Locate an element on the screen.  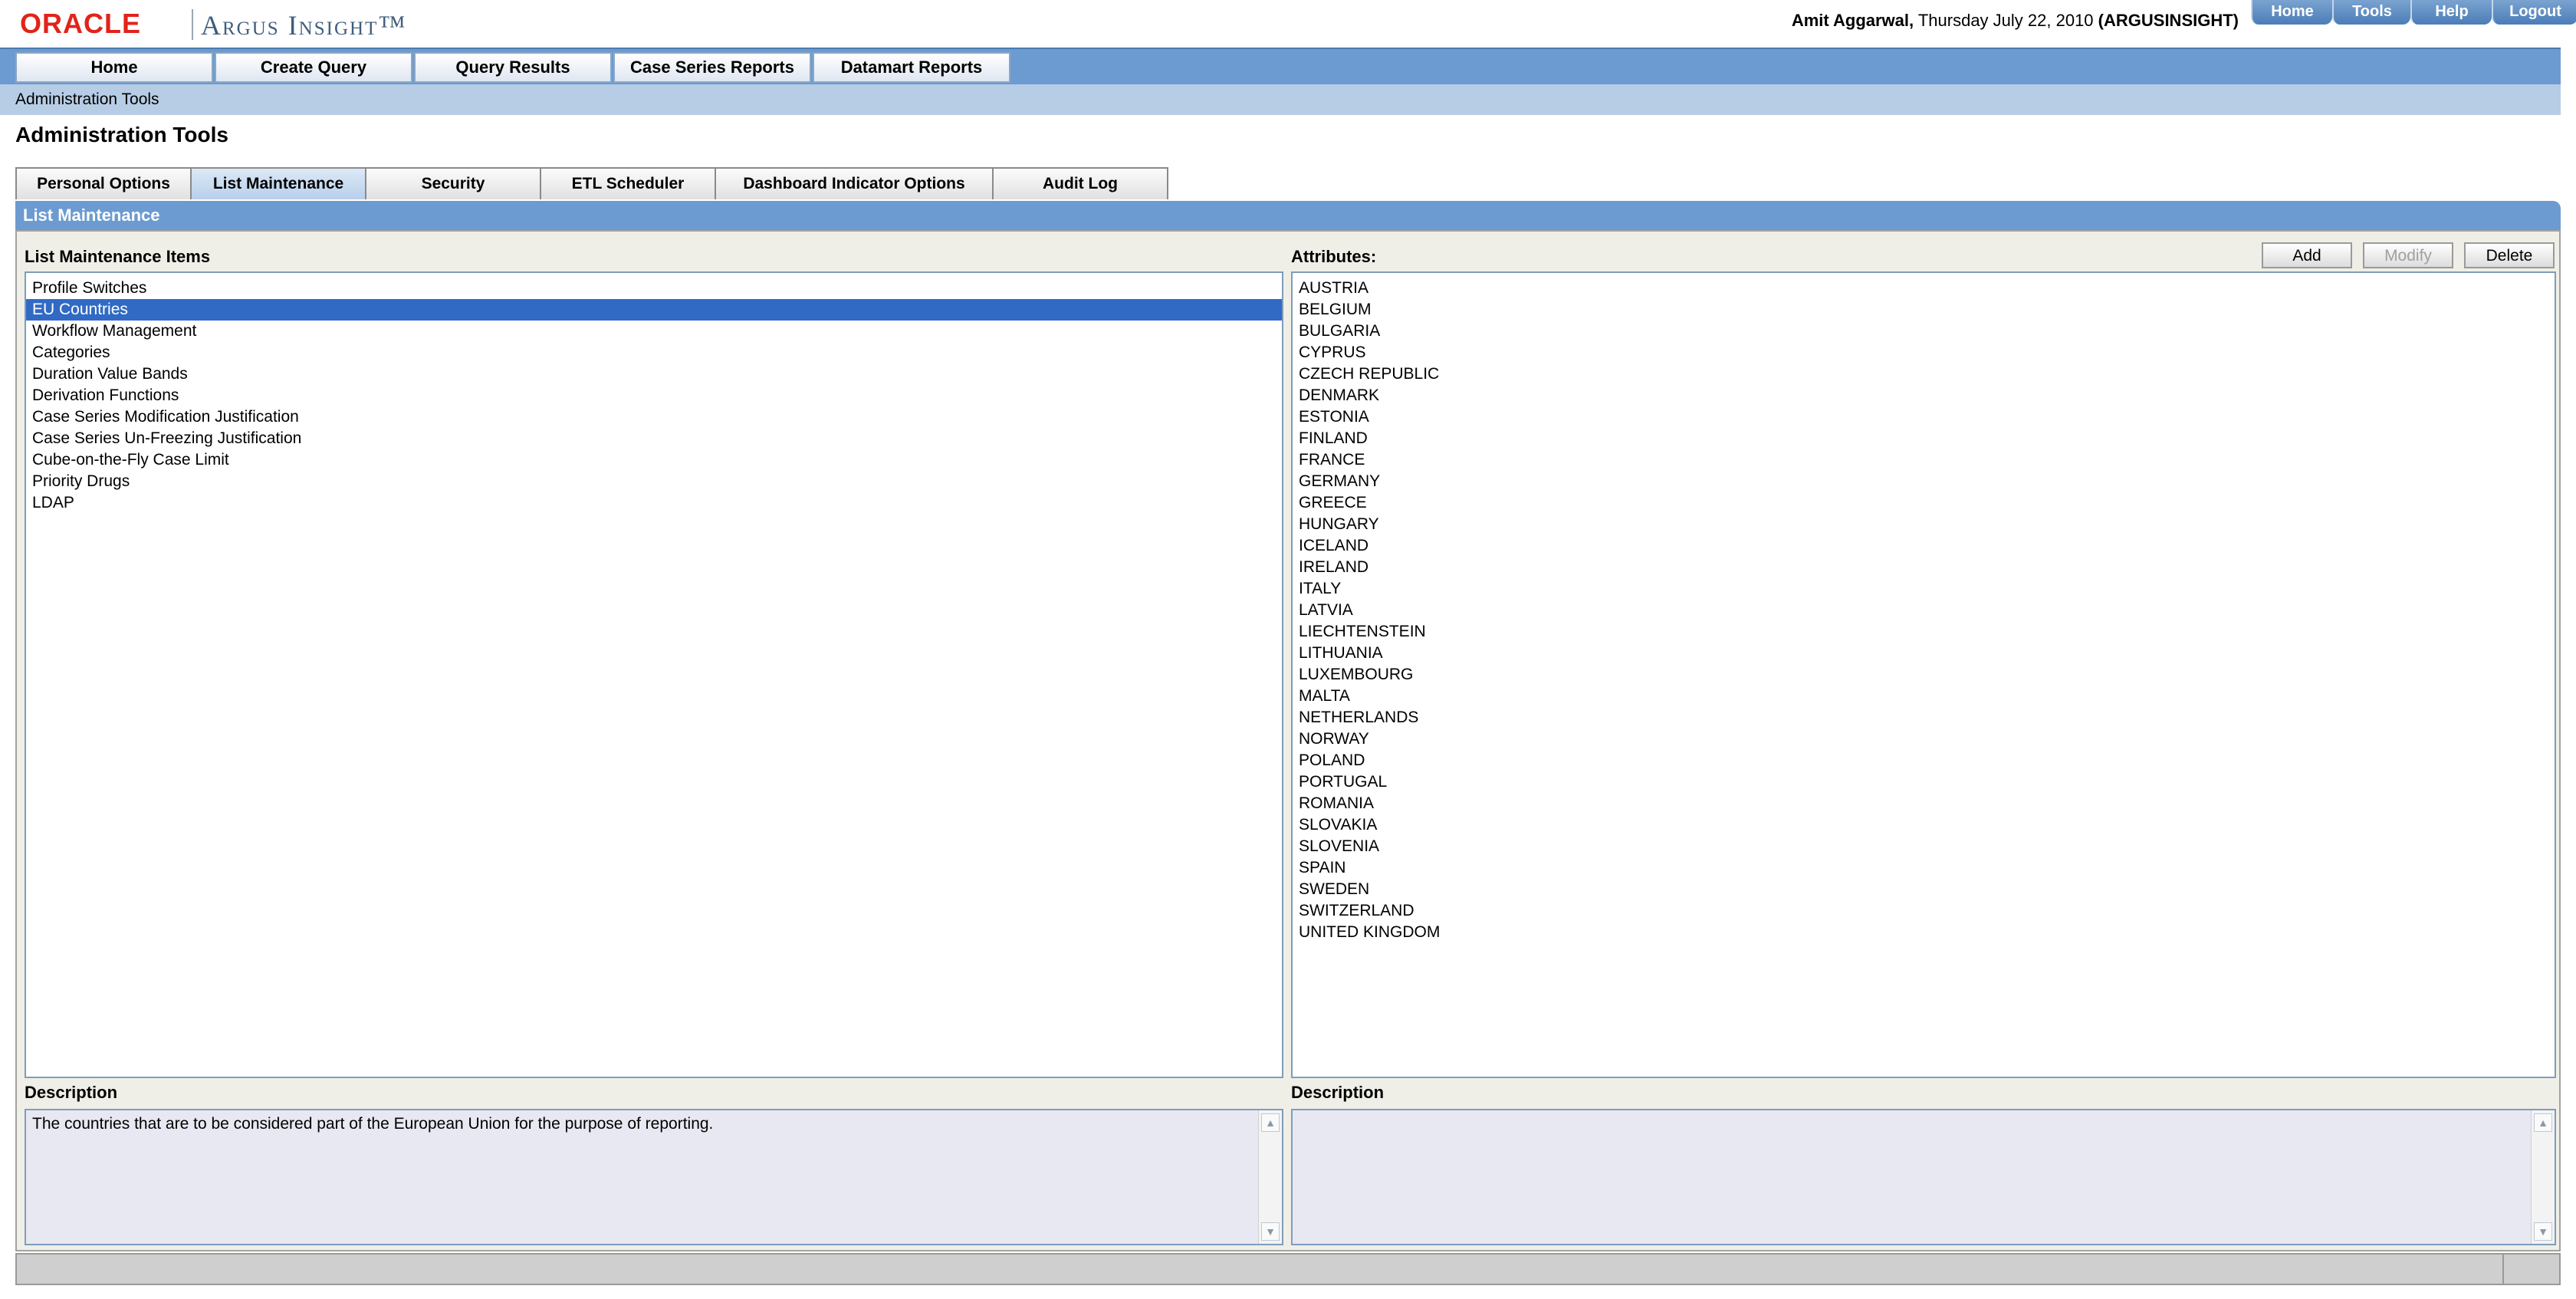
tab-list-maintenance: List Maintenance is located at coordinates (278, 183).